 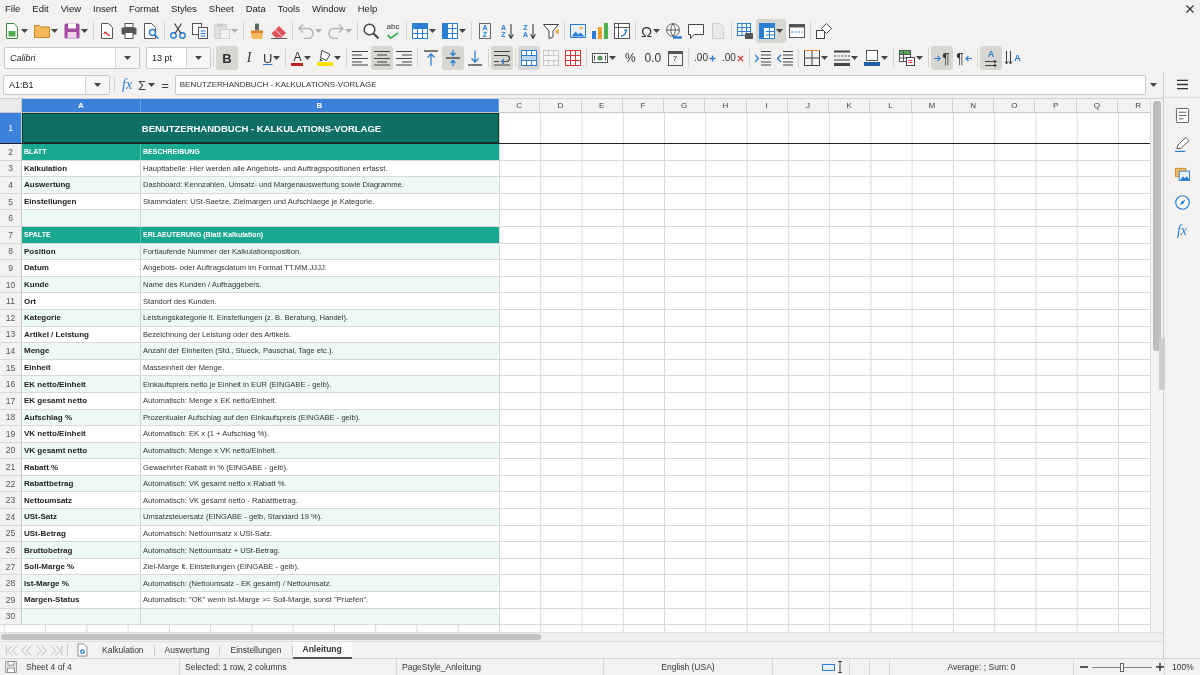 I want to click on number-format-button: 0.0, so click(x=653, y=58).